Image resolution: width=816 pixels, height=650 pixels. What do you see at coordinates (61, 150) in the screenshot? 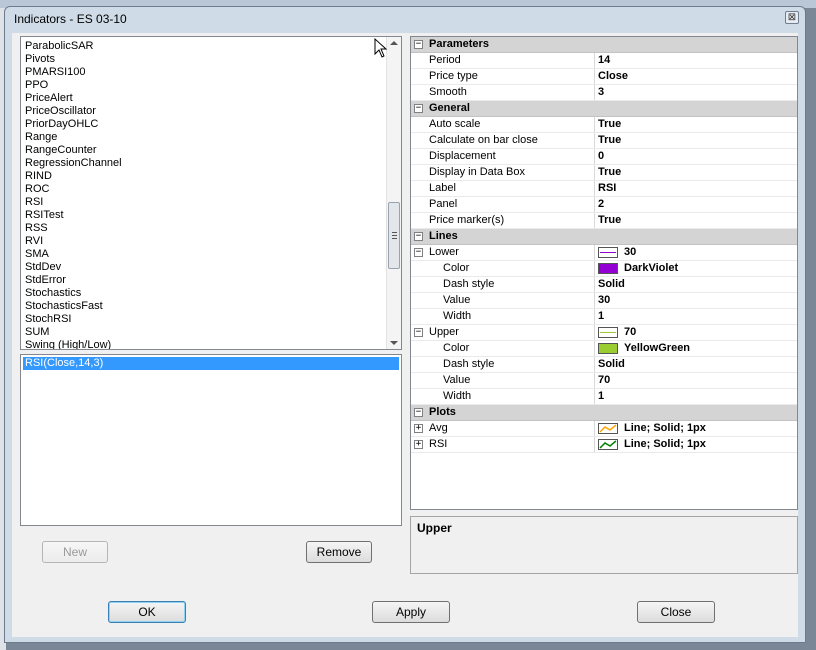
I see `indicator-list-item: RangeCounter` at bounding box center [61, 150].